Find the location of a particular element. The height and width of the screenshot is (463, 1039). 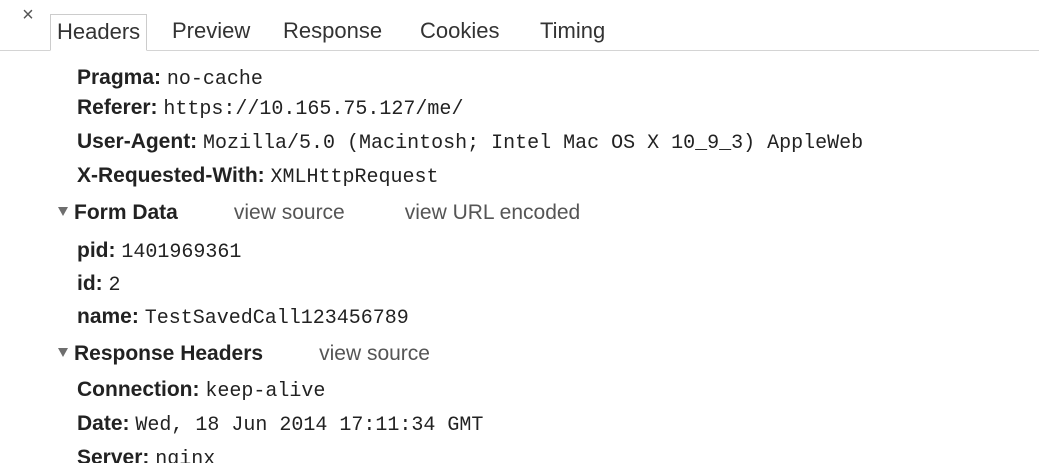

tab-headers: Headers is located at coordinates (99, 32).